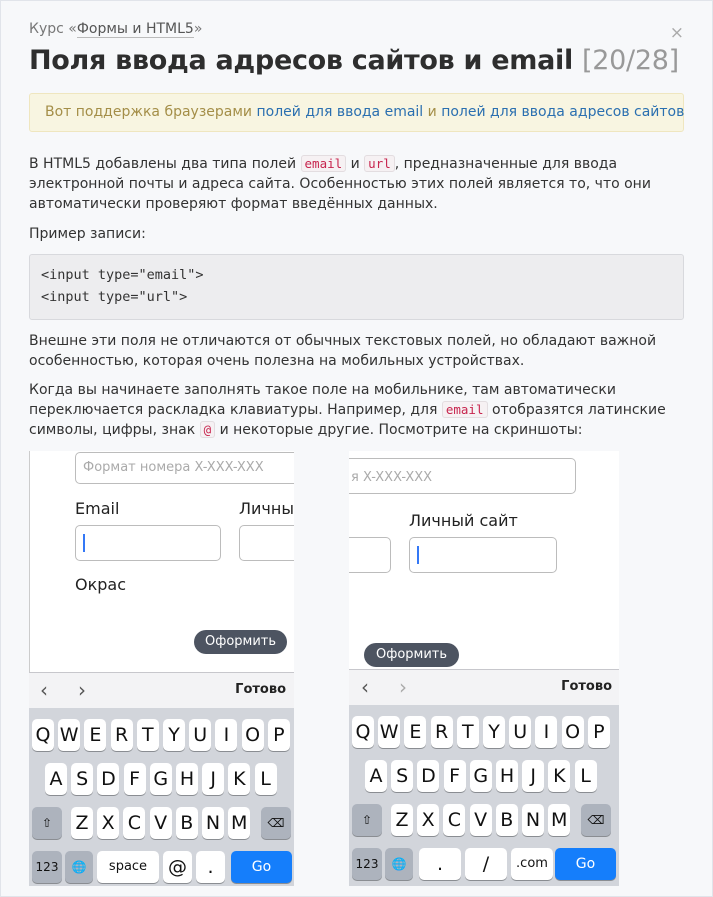 The image size is (713, 897). I want to click on email-support-link: полей для ввода email, so click(339, 112).